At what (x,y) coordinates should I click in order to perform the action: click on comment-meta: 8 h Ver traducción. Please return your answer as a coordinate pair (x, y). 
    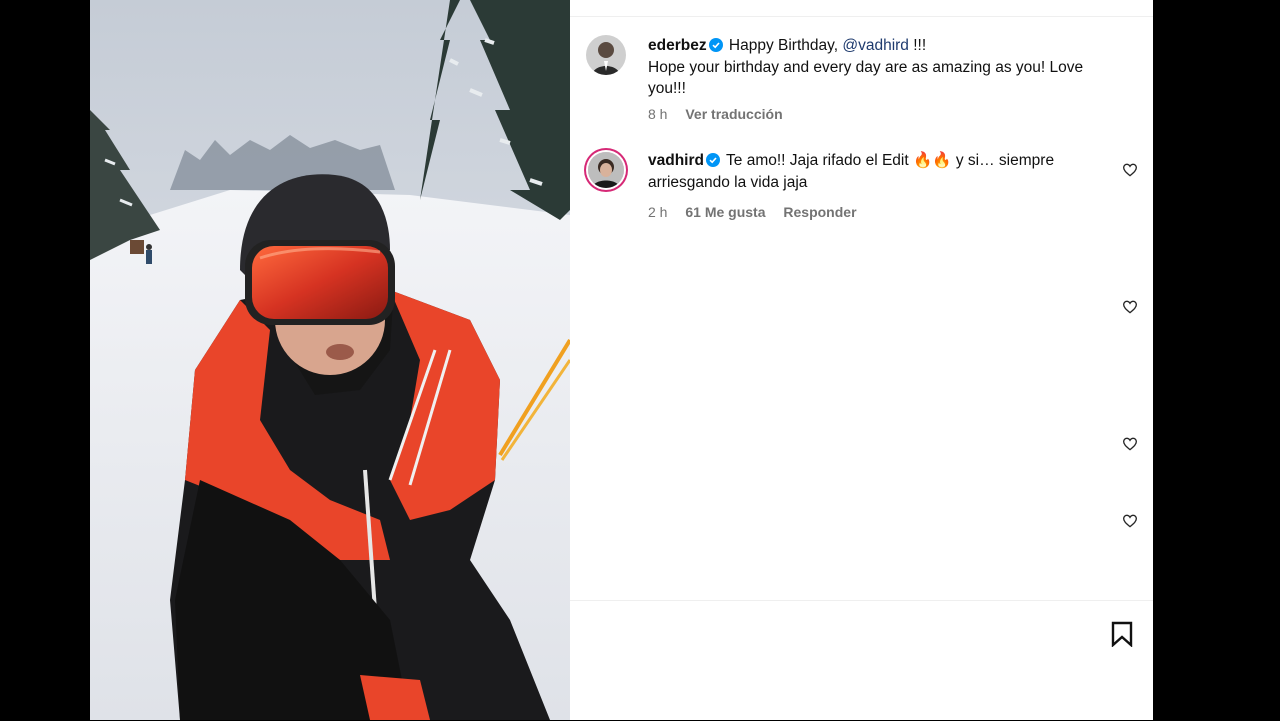
    Looking at the image, I should click on (722, 114).